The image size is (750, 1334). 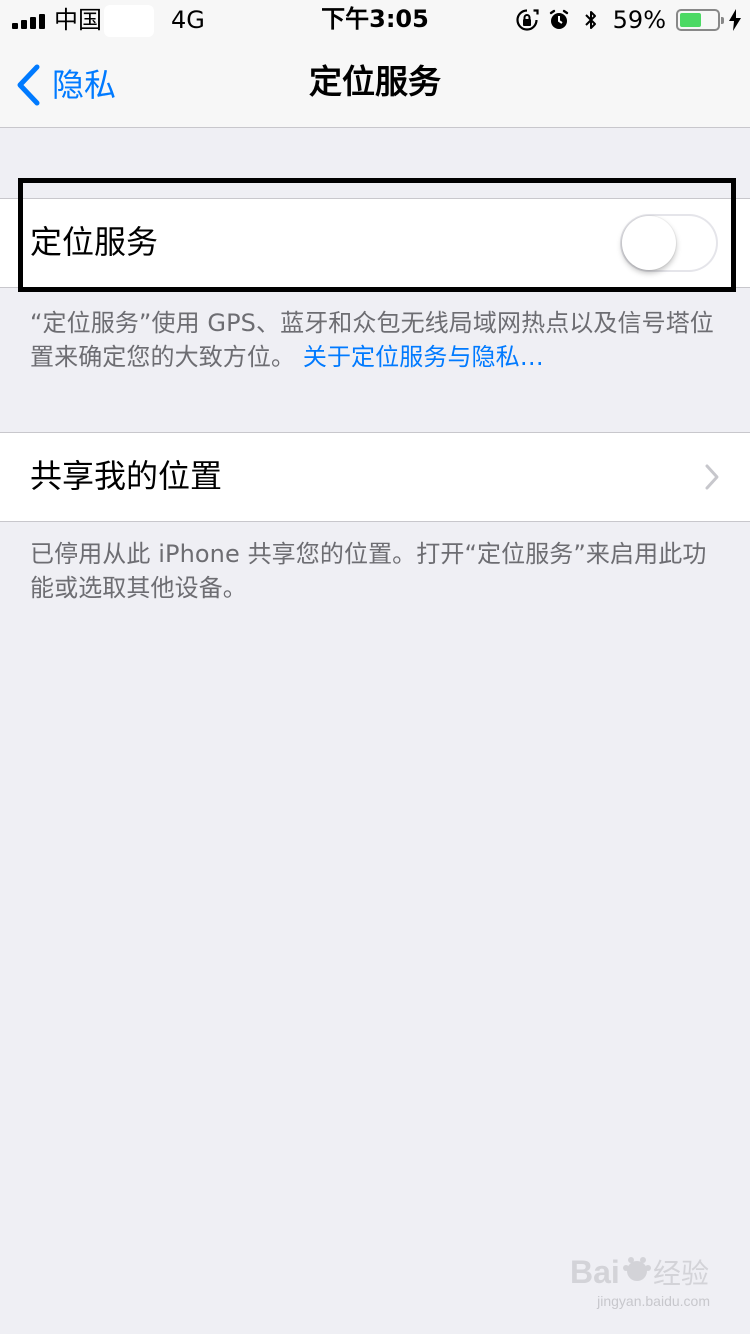 What do you see at coordinates (595, 1272) in the screenshot?
I see `svg-text: Bai` at bounding box center [595, 1272].